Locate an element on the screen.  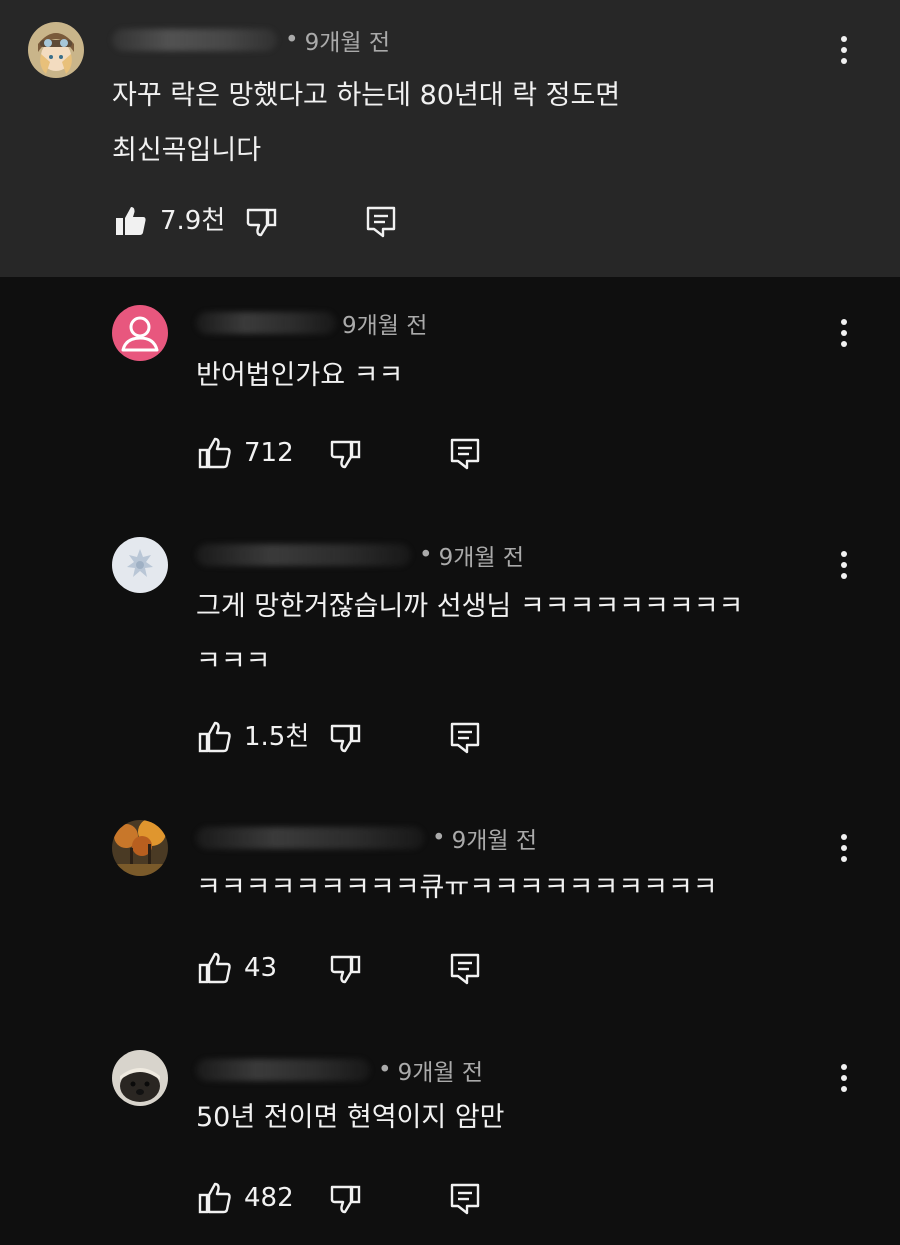
like-count: 7.9천 is located at coordinates (193, 221).